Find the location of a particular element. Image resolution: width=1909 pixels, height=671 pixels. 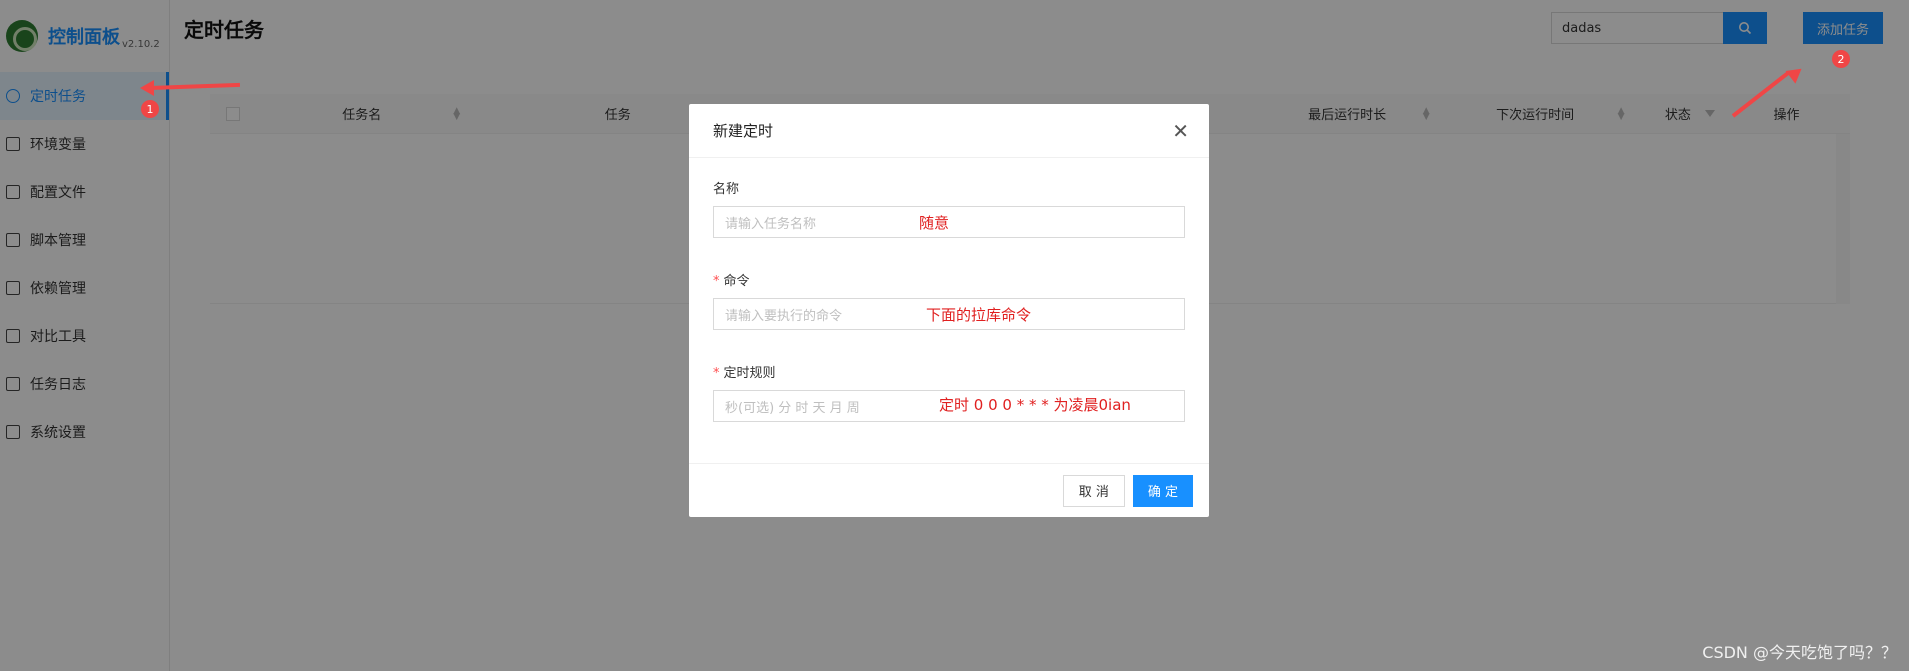

name-input: 请输入任务名称 随意 is located at coordinates (949, 222).